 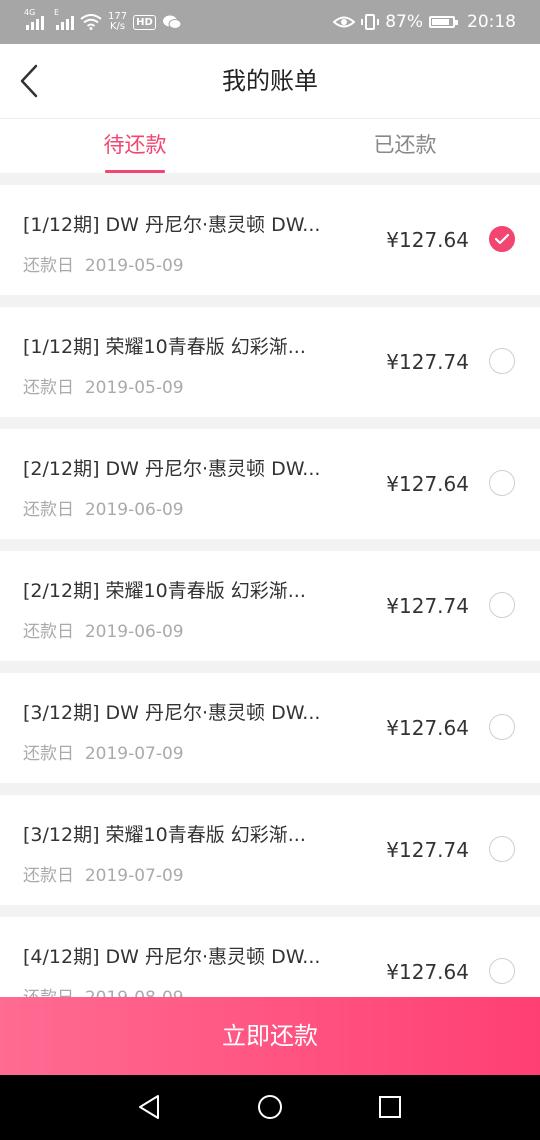 What do you see at coordinates (270, 22) in the screenshot?
I see `status-bar: 4G E 177 K/s HD 87% 20:18` at bounding box center [270, 22].